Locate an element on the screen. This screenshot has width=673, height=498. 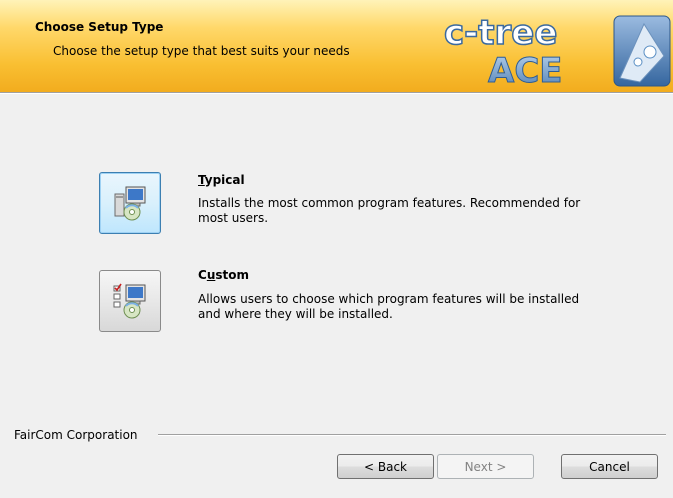
computer-cd-icon is located at coordinates (130, 203).